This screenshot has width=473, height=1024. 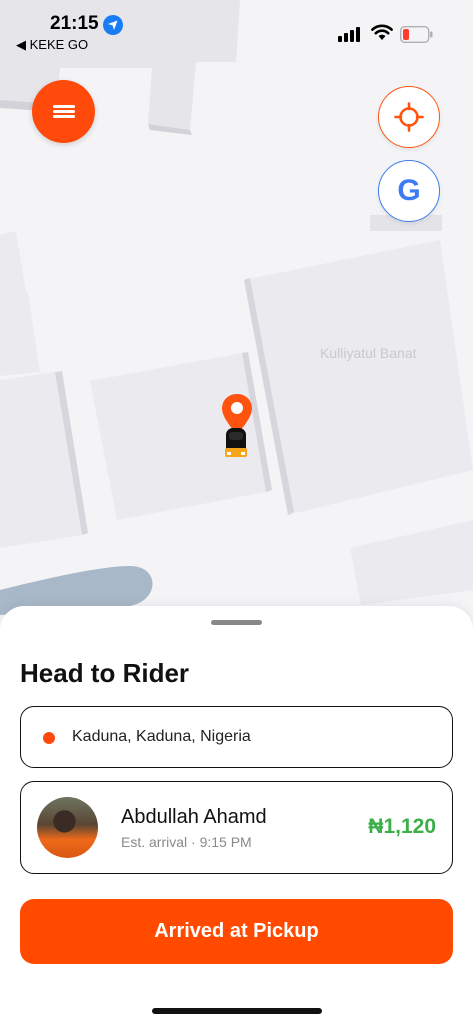 I want to click on battery-low-icon, so click(x=416, y=34).